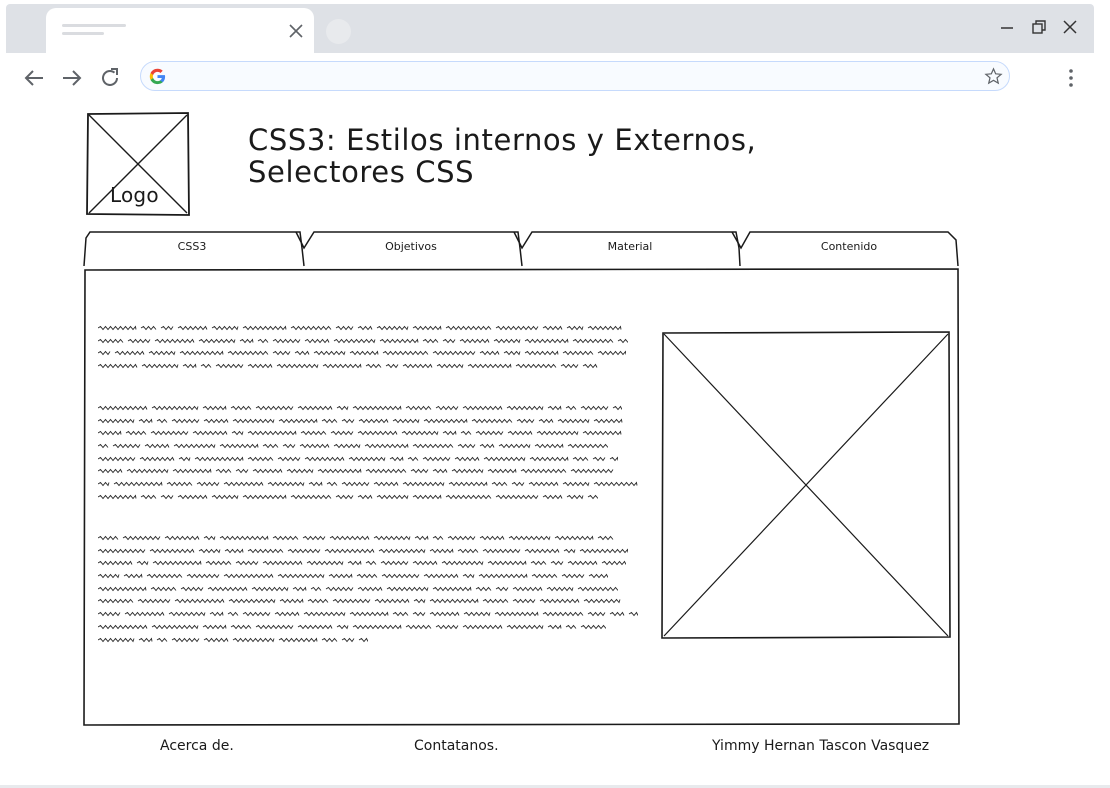 The height and width of the screenshot is (788, 1110). What do you see at coordinates (821, 746) in the screenshot?
I see `footer-author: Yimmy Hernan Tascon Vasquez` at bounding box center [821, 746].